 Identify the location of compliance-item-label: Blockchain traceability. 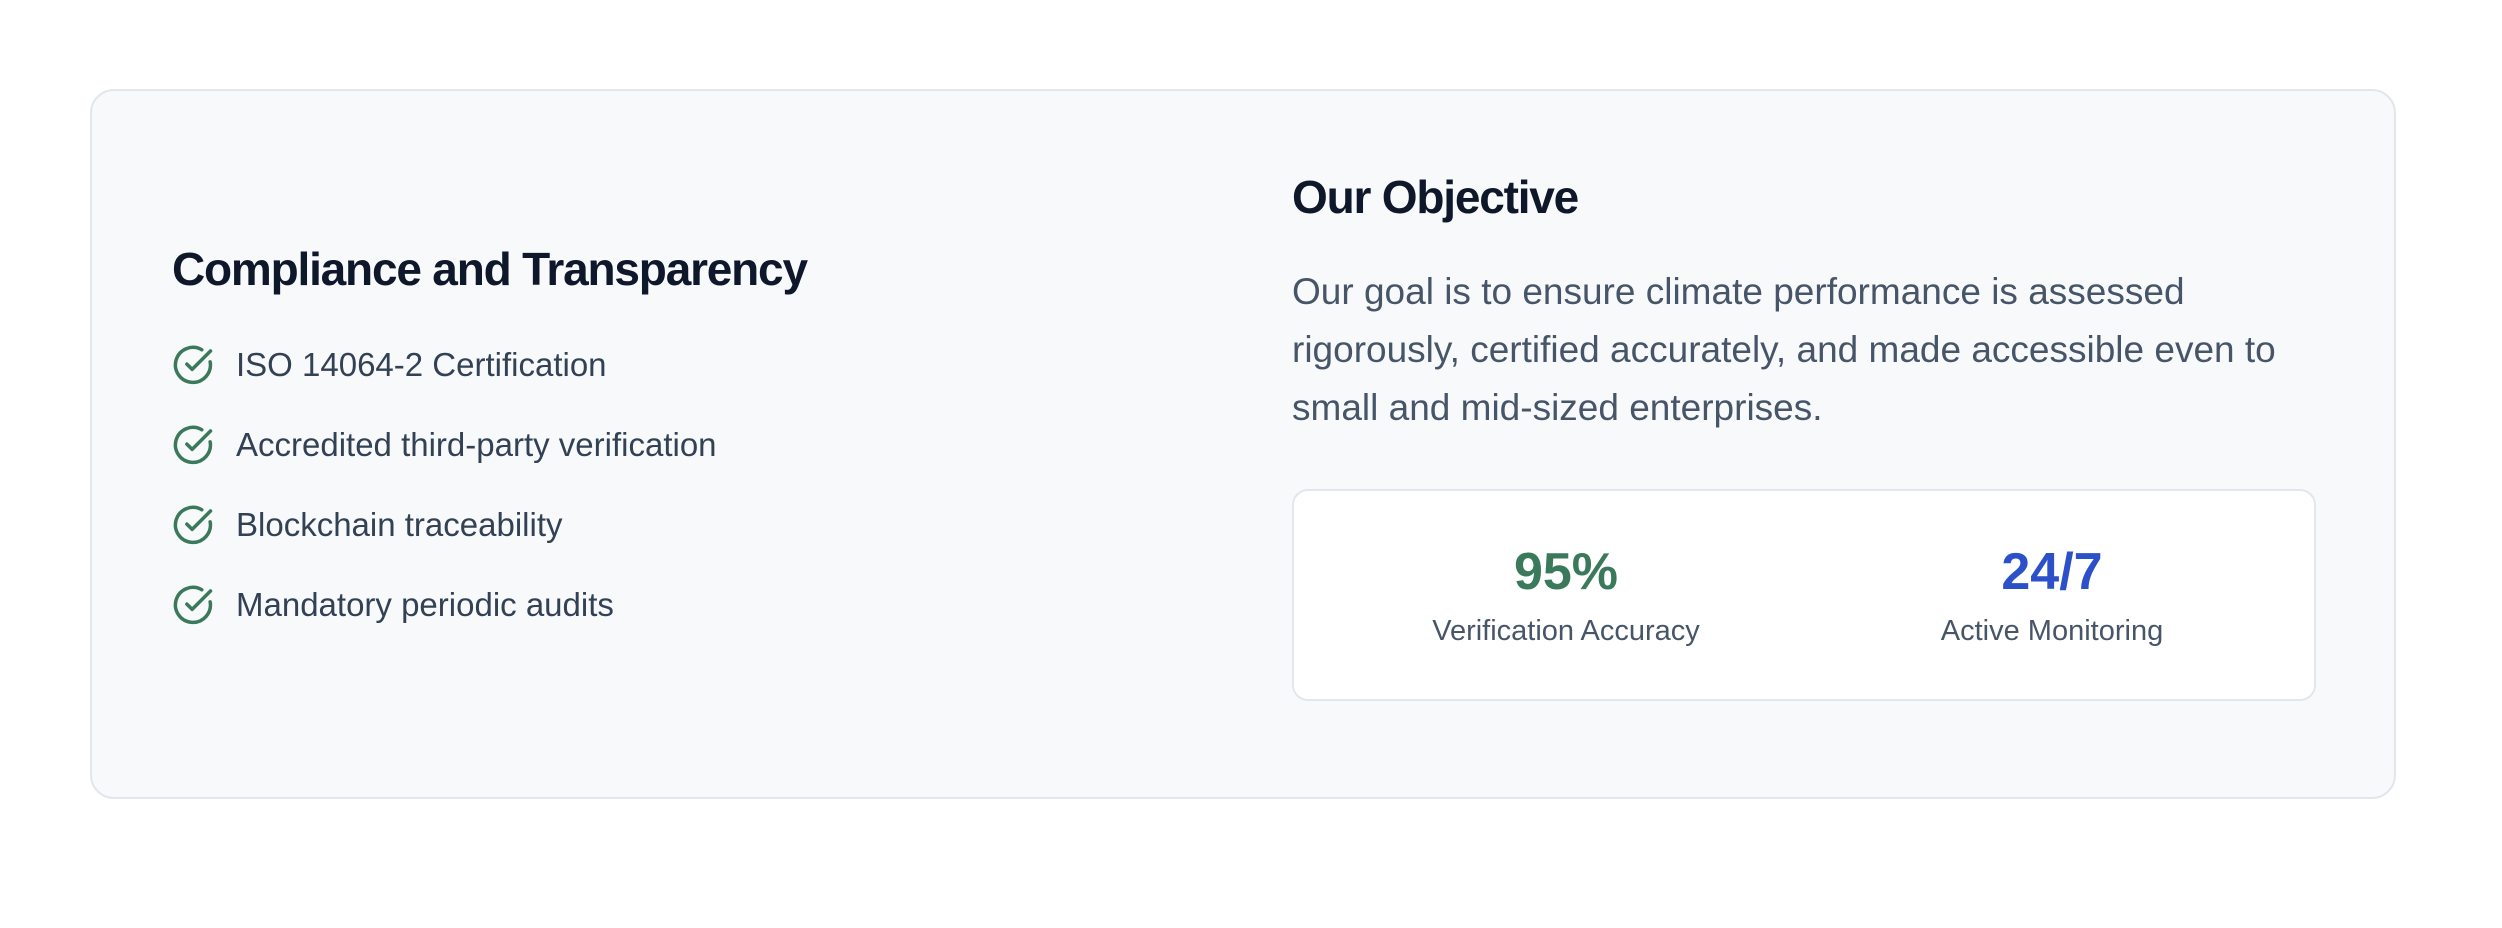
(399, 524).